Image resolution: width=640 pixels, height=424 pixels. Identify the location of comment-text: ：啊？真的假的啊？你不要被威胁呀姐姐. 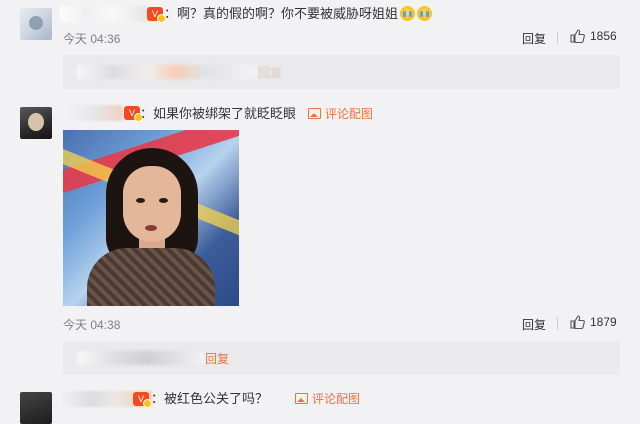
(298, 14).